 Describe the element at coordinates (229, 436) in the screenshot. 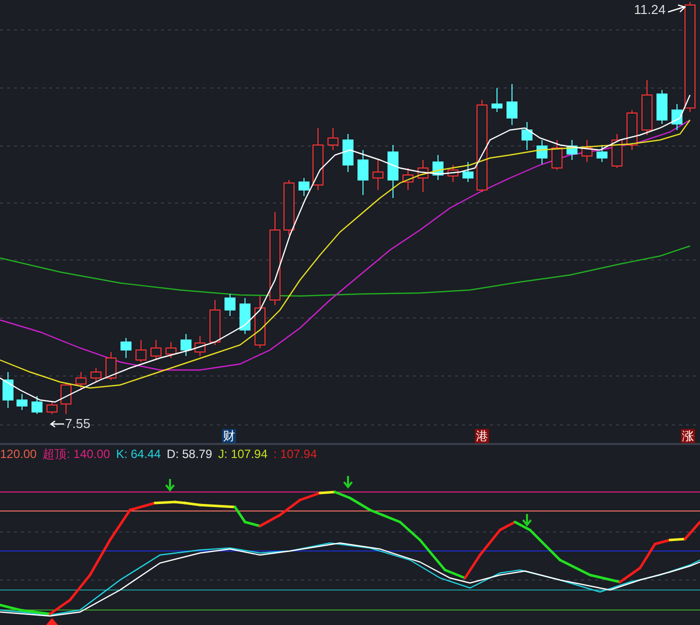

I see `event-marker: 财` at that location.